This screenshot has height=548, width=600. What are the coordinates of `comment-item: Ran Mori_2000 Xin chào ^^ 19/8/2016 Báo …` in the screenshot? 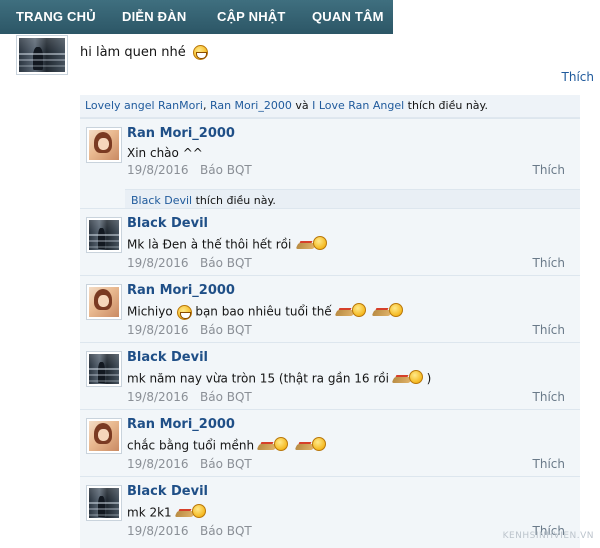 It's located at (330, 164).